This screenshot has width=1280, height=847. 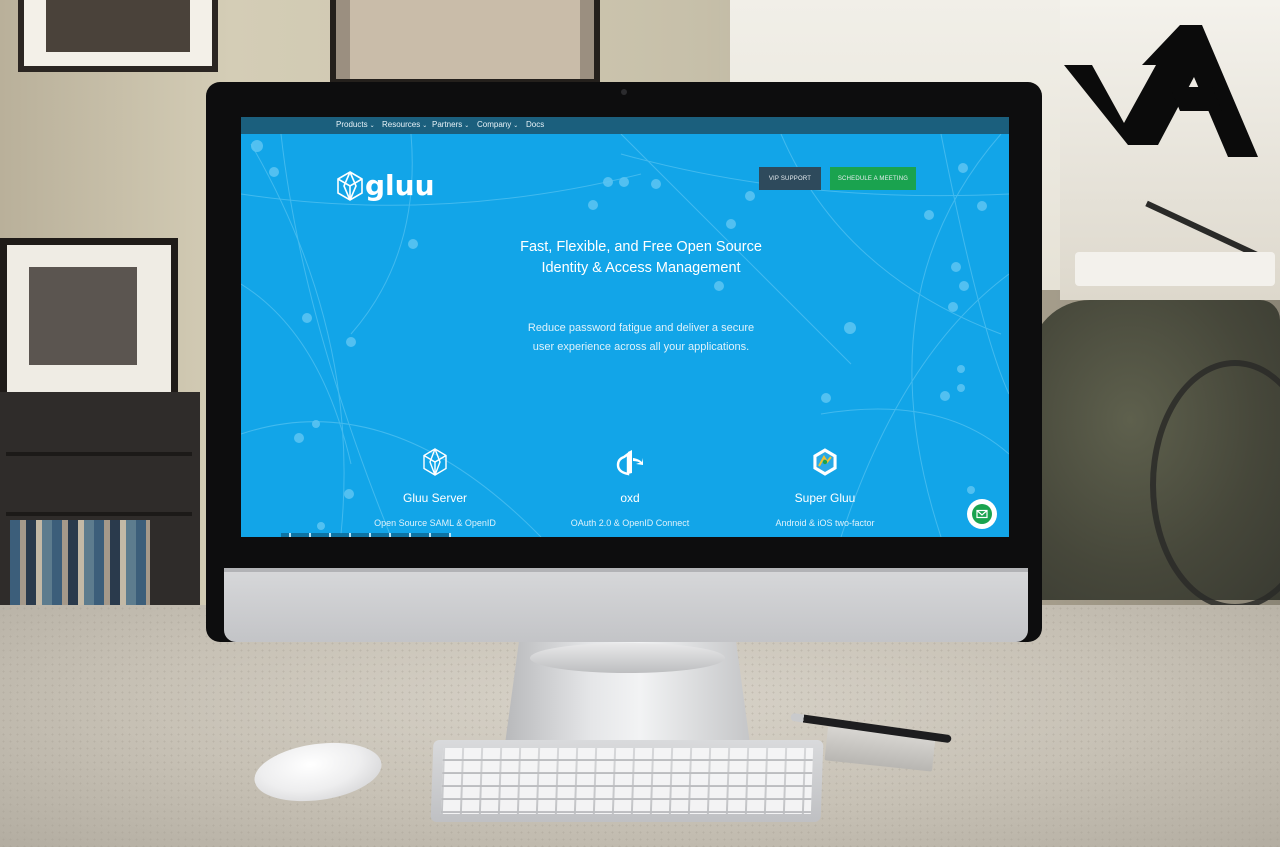 What do you see at coordinates (89, 322) in the screenshot?
I see `wall-frame-left` at bounding box center [89, 322].